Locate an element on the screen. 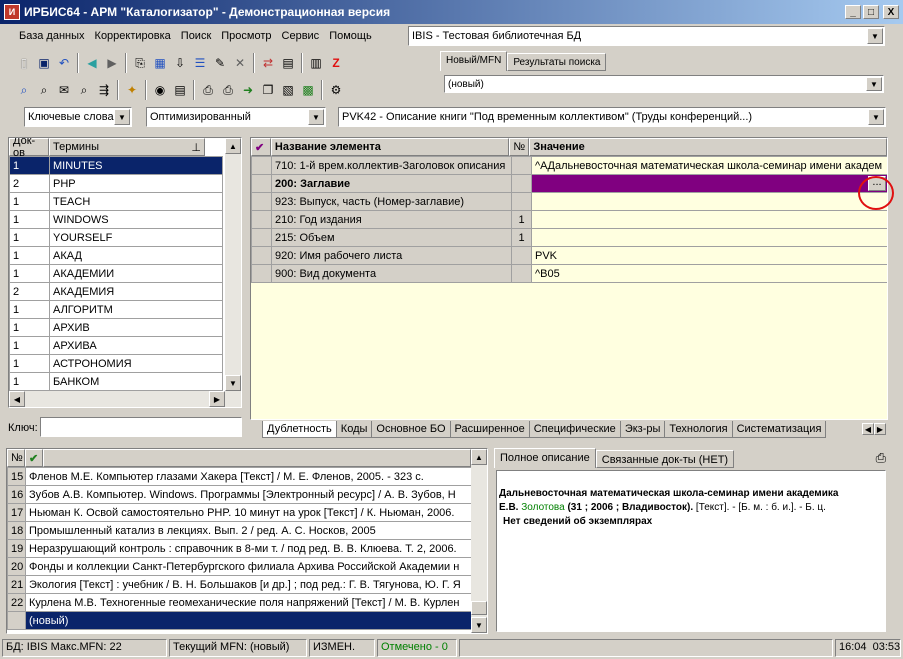  dictionary-row: 1 MINUTES is located at coordinates (116, 165).